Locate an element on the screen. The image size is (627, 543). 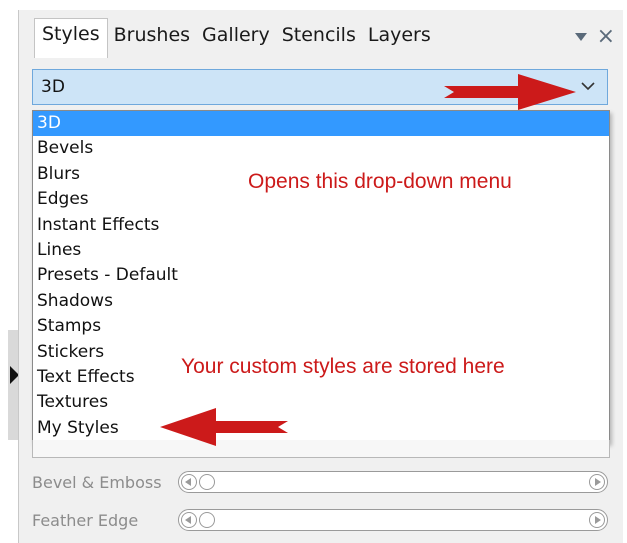
dropdown-option-lines: Lines is located at coordinates (321, 250).